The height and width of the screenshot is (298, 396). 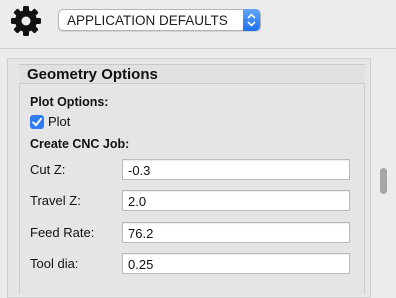 I want to click on travel-z-label: Travel Z:, so click(x=55, y=200).